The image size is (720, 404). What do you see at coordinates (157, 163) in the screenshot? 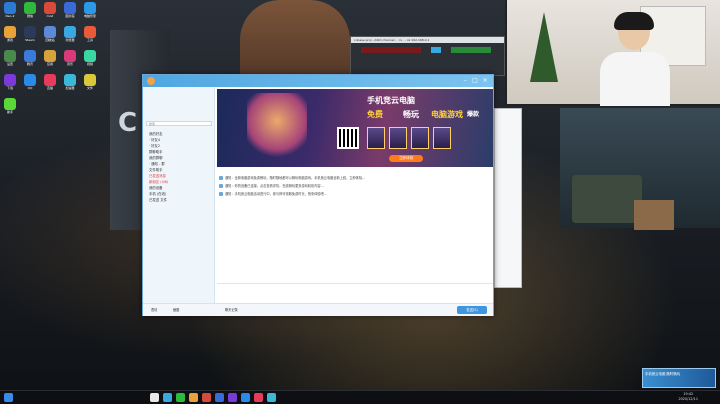
I see `contact-list-item: · 通知 - 群` at bounding box center [157, 163].